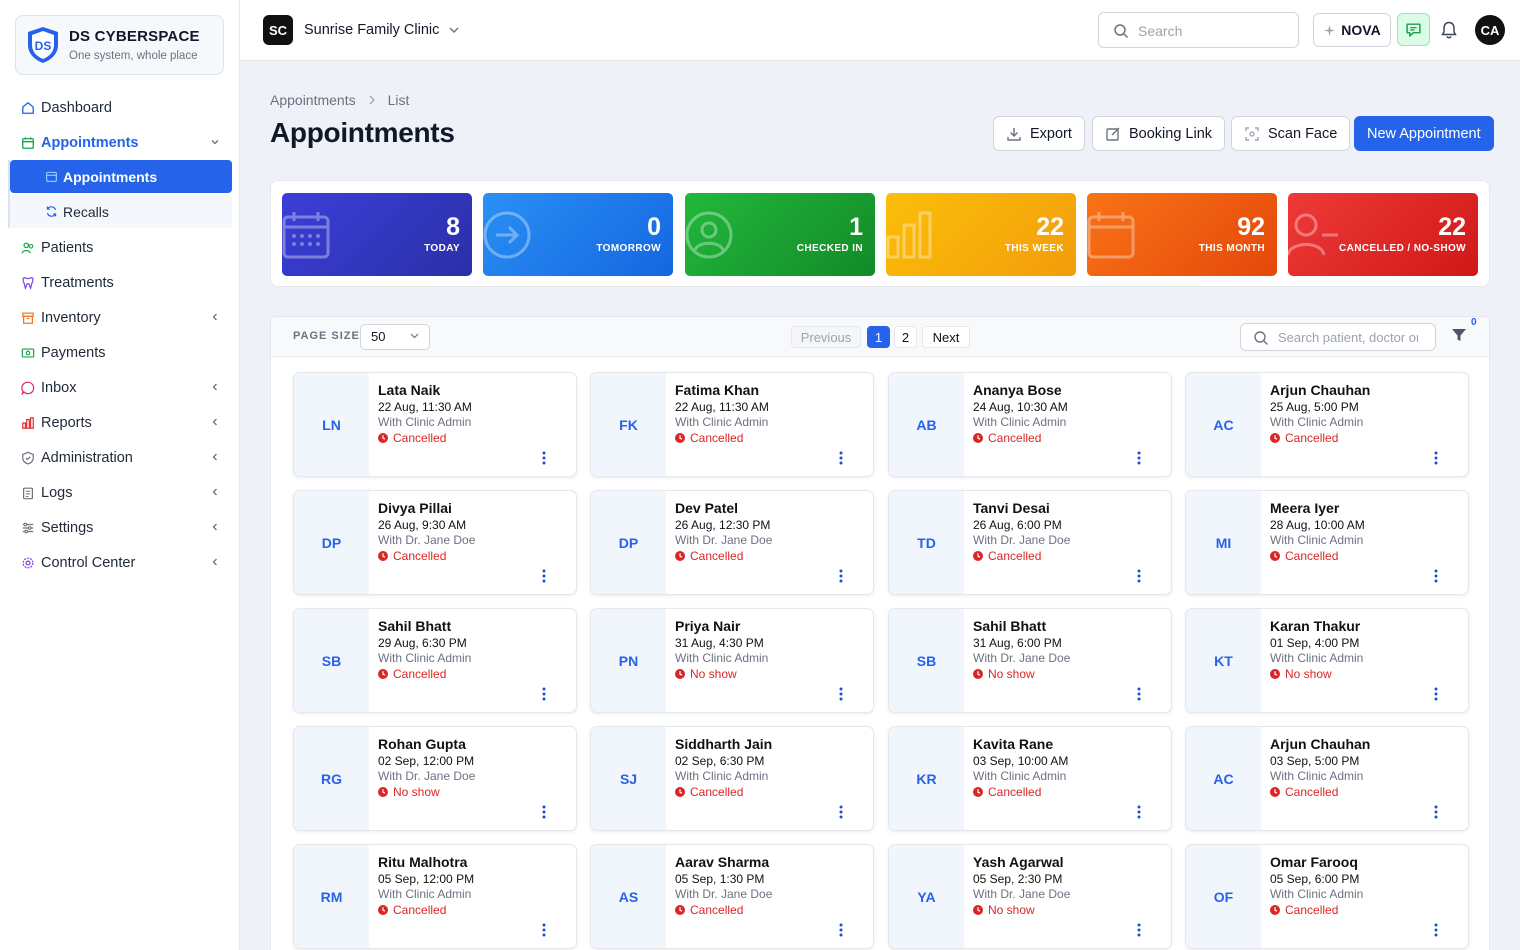  What do you see at coordinates (28, 563) in the screenshot?
I see `gear-icon` at bounding box center [28, 563].